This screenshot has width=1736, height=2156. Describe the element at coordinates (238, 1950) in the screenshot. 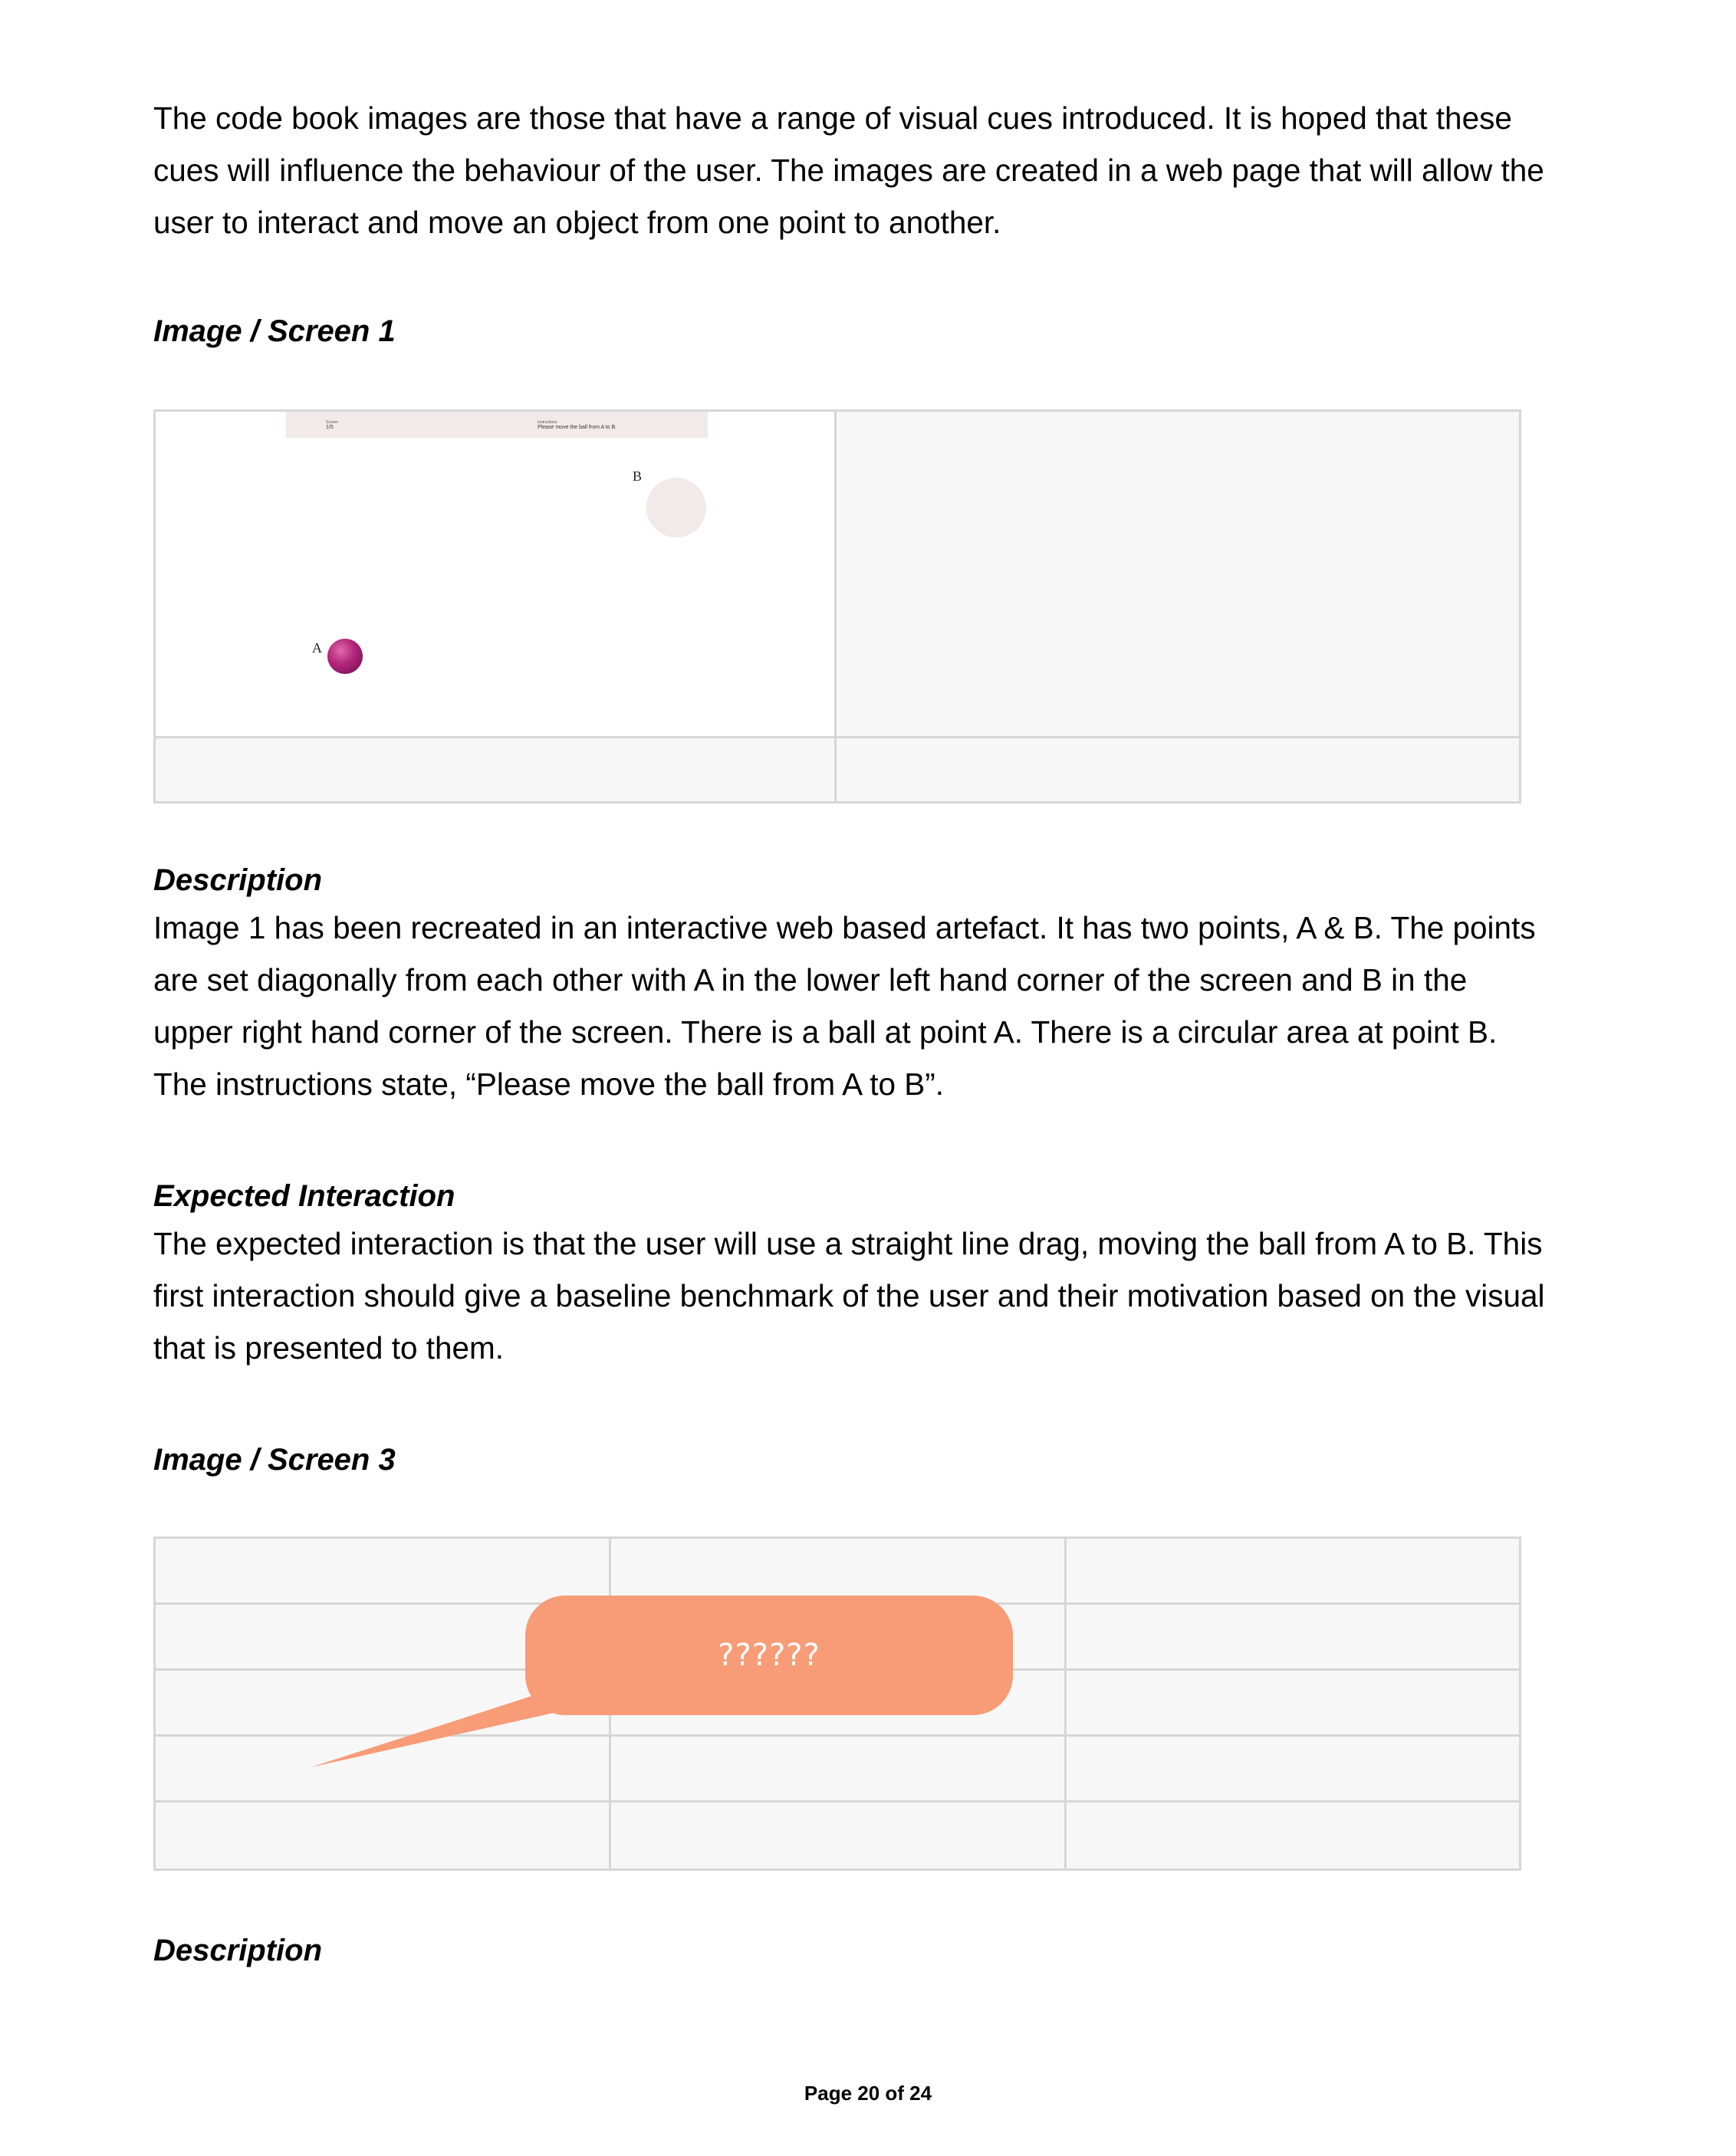

I see `screen3-description-heading: Description` at that location.